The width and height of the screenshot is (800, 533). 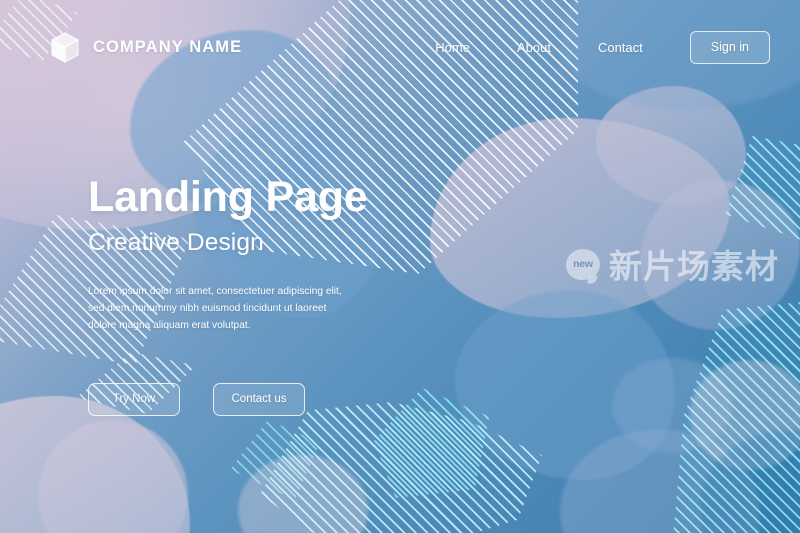 What do you see at coordinates (452, 47) in the screenshot?
I see `nav-item-home: Home` at bounding box center [452, 47].